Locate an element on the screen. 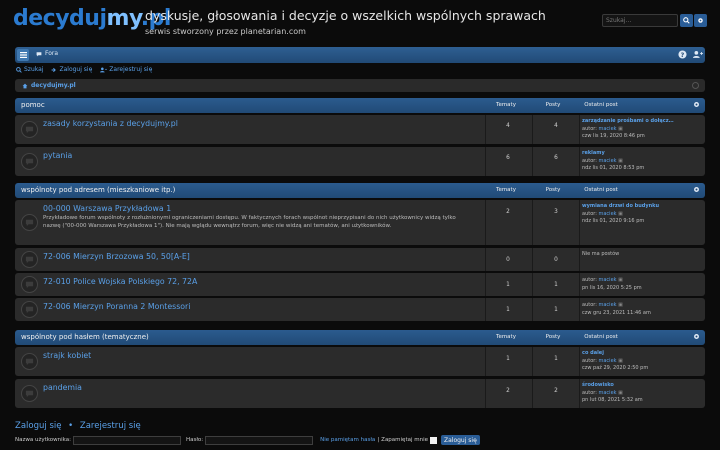 This screenshot has height=450, width=720. password-input is located at coordinates (259, 440).